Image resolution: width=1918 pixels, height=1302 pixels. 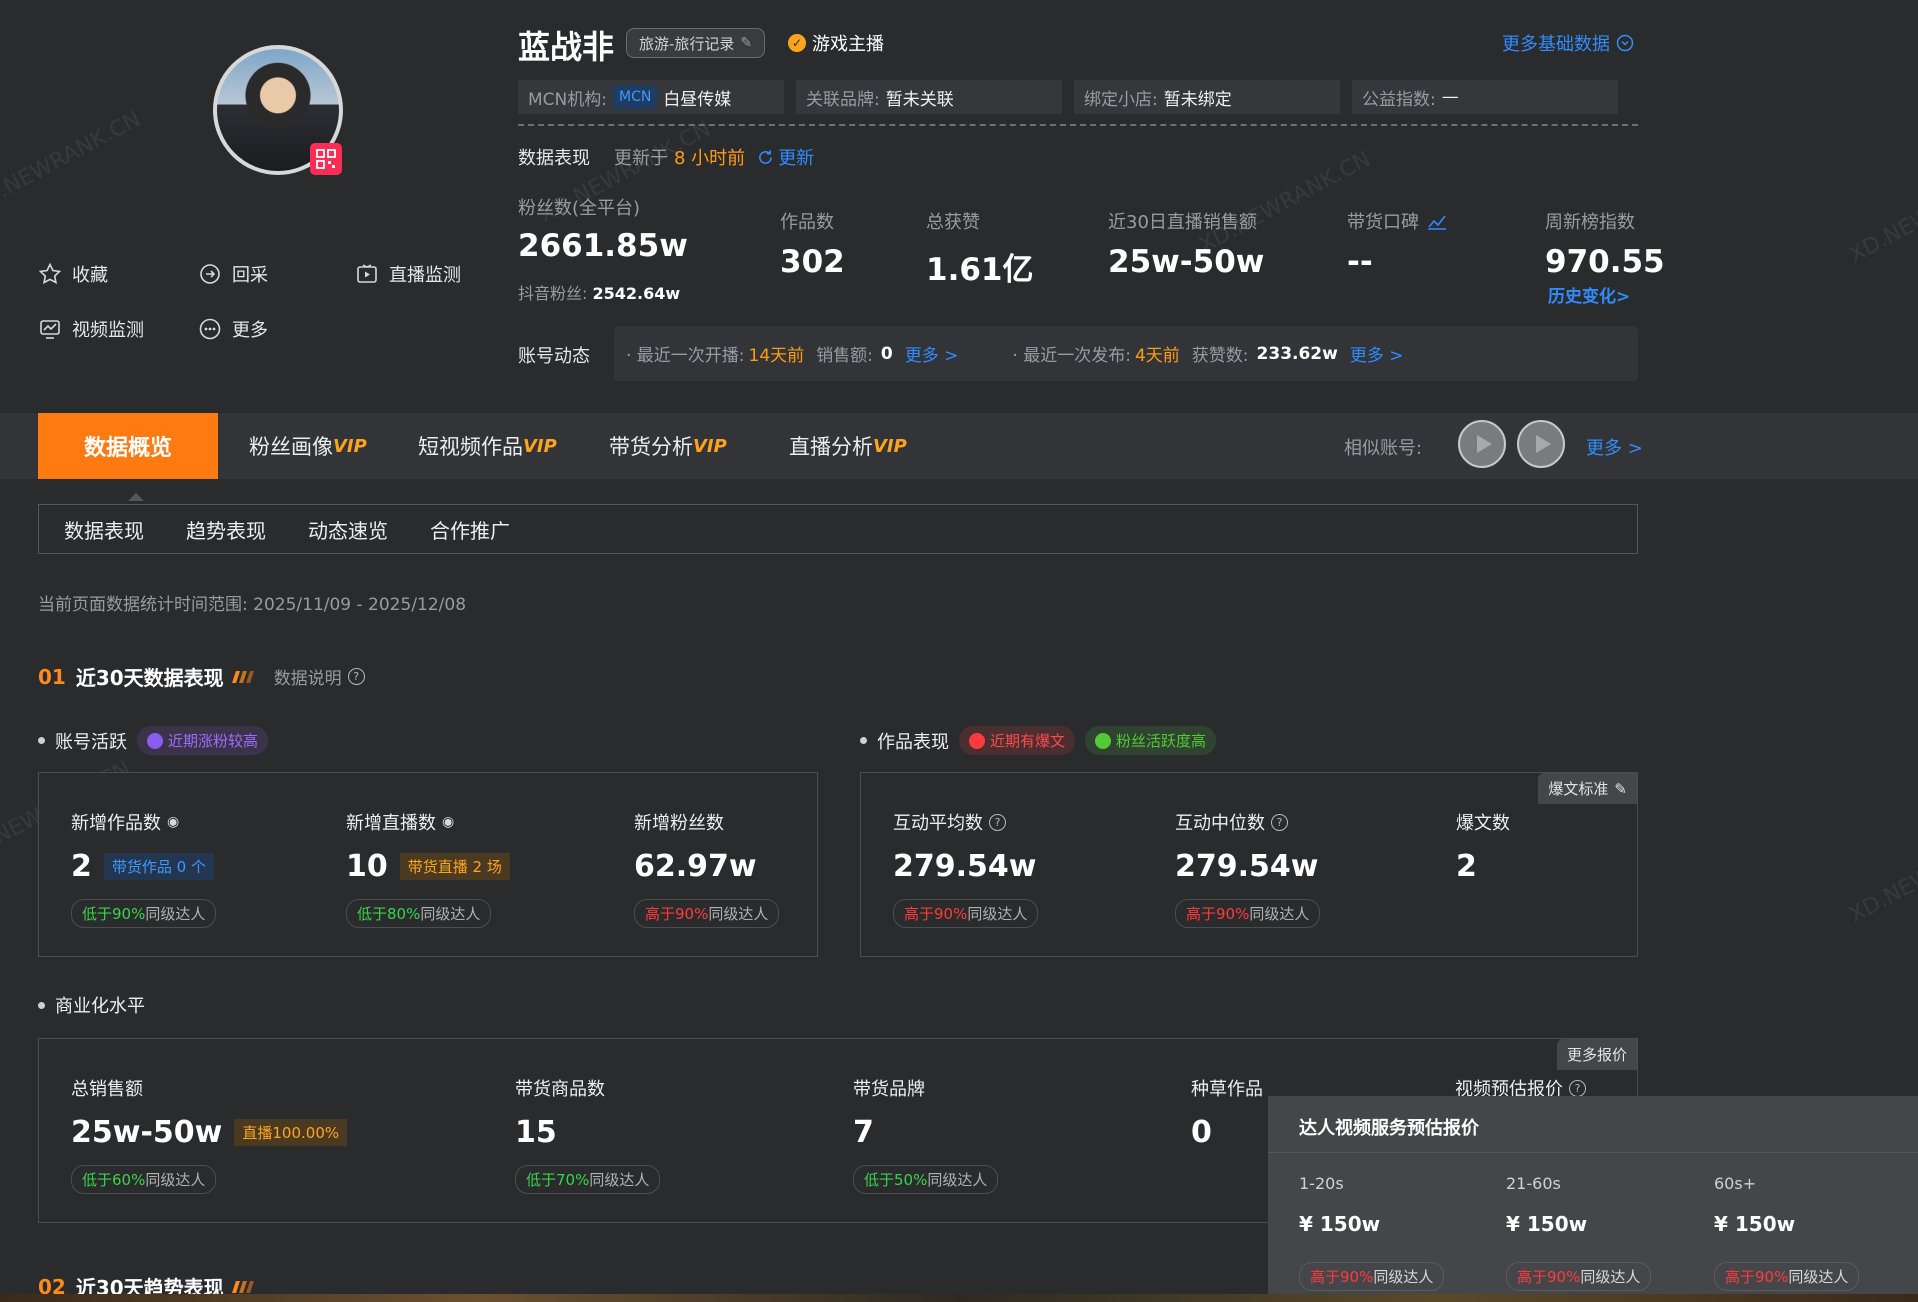 I want to click on bullet-icon, so click(x=863, y=740).